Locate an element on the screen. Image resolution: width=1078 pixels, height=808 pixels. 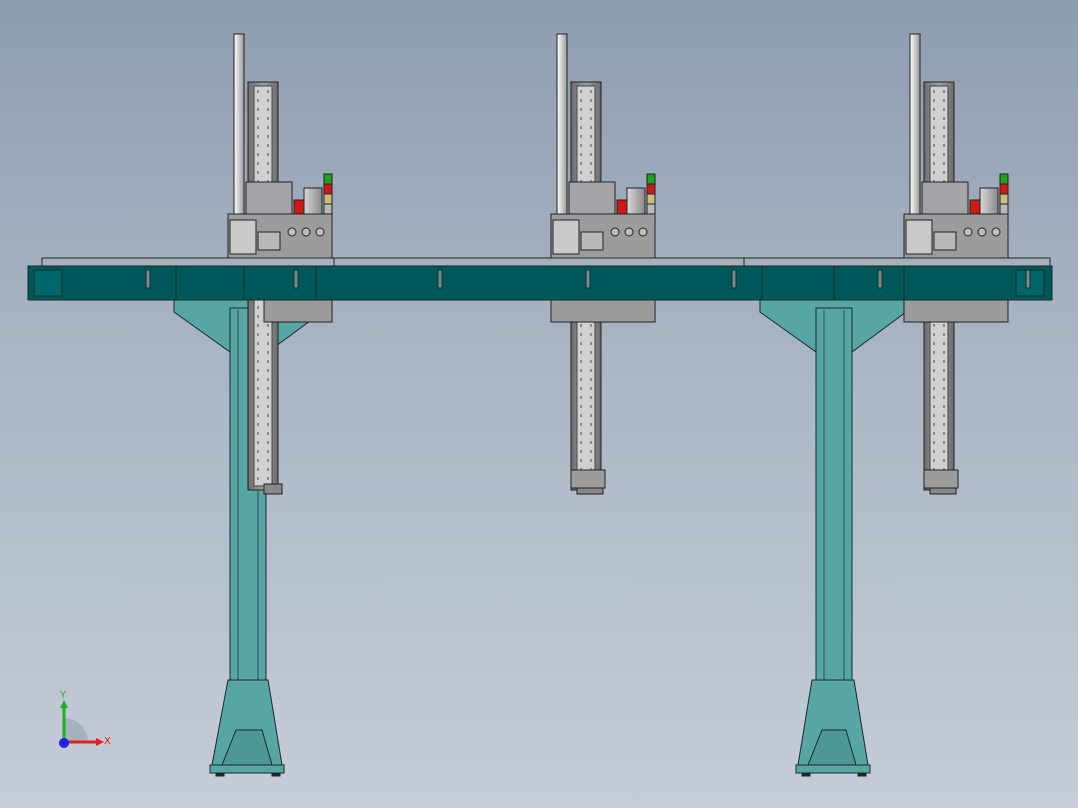
axis-triad: Y X is located at coordinates (85, 719).